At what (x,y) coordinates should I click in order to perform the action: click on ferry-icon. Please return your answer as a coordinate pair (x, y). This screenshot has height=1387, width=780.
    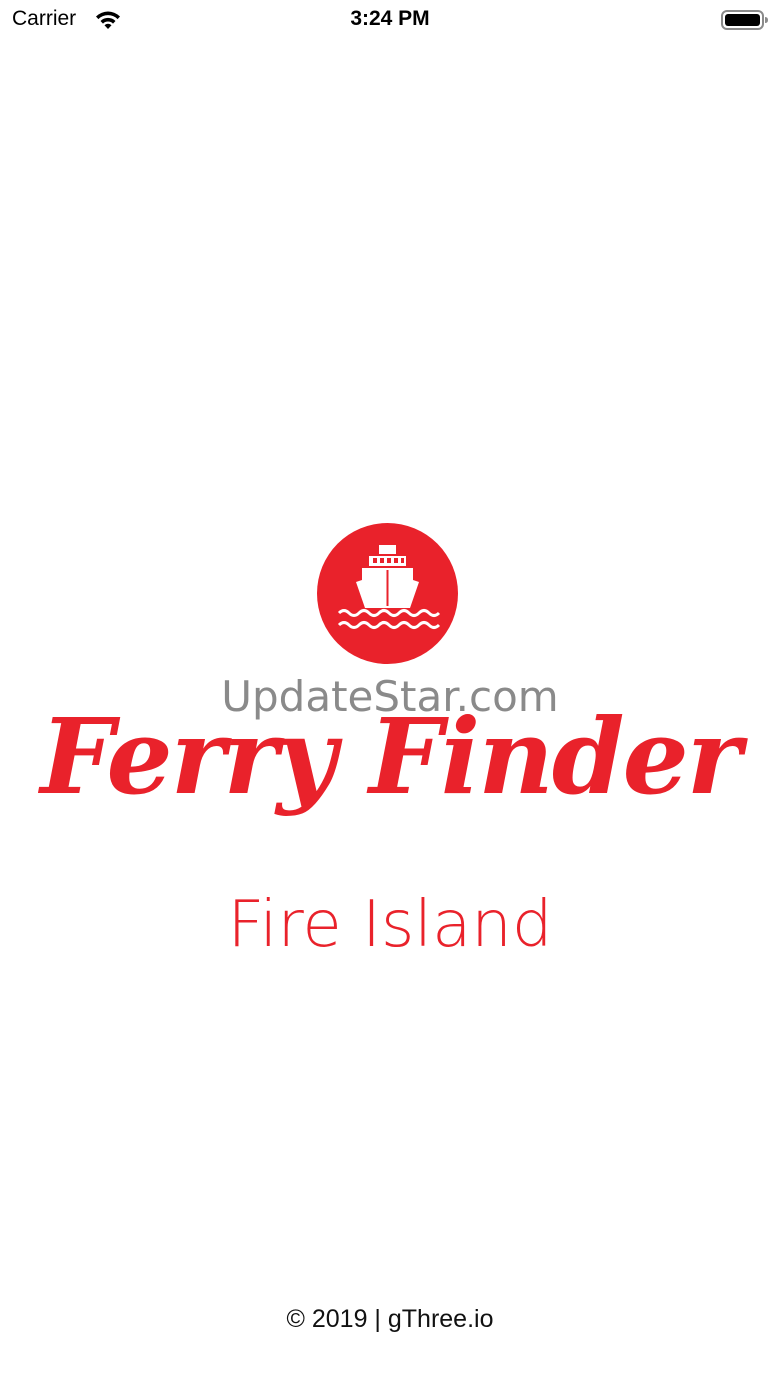
    Looking at the image, I should click on (387, 593).